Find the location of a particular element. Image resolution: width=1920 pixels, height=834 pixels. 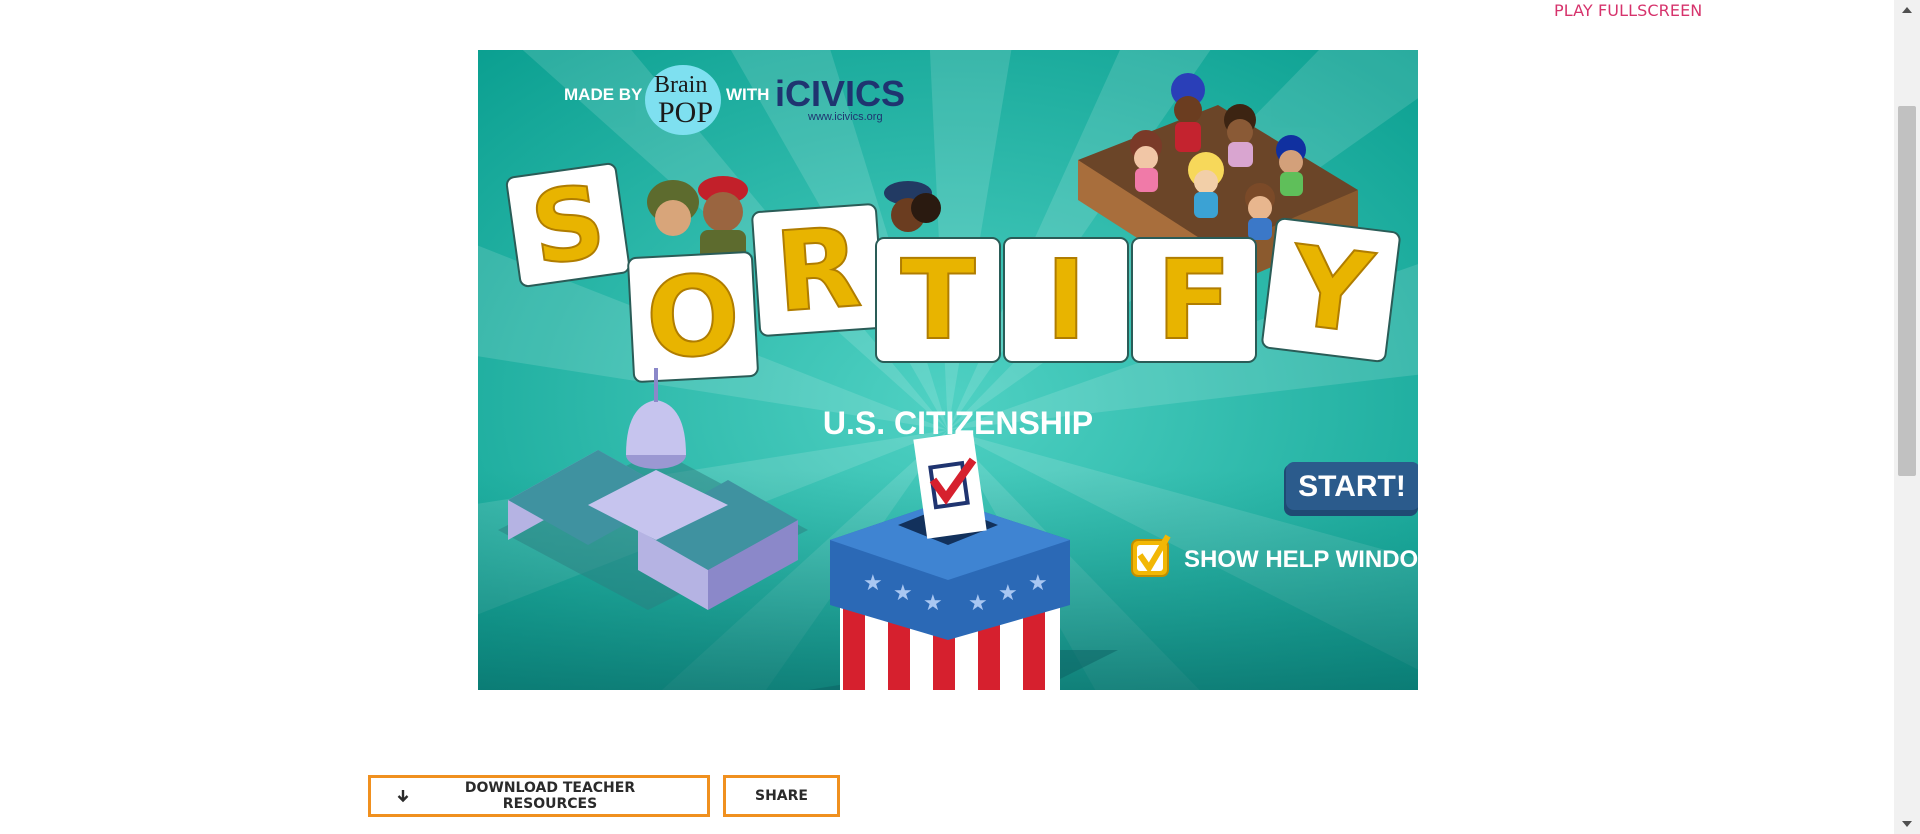

svg-text: iCIVICS is located at coordinates (840, 93).